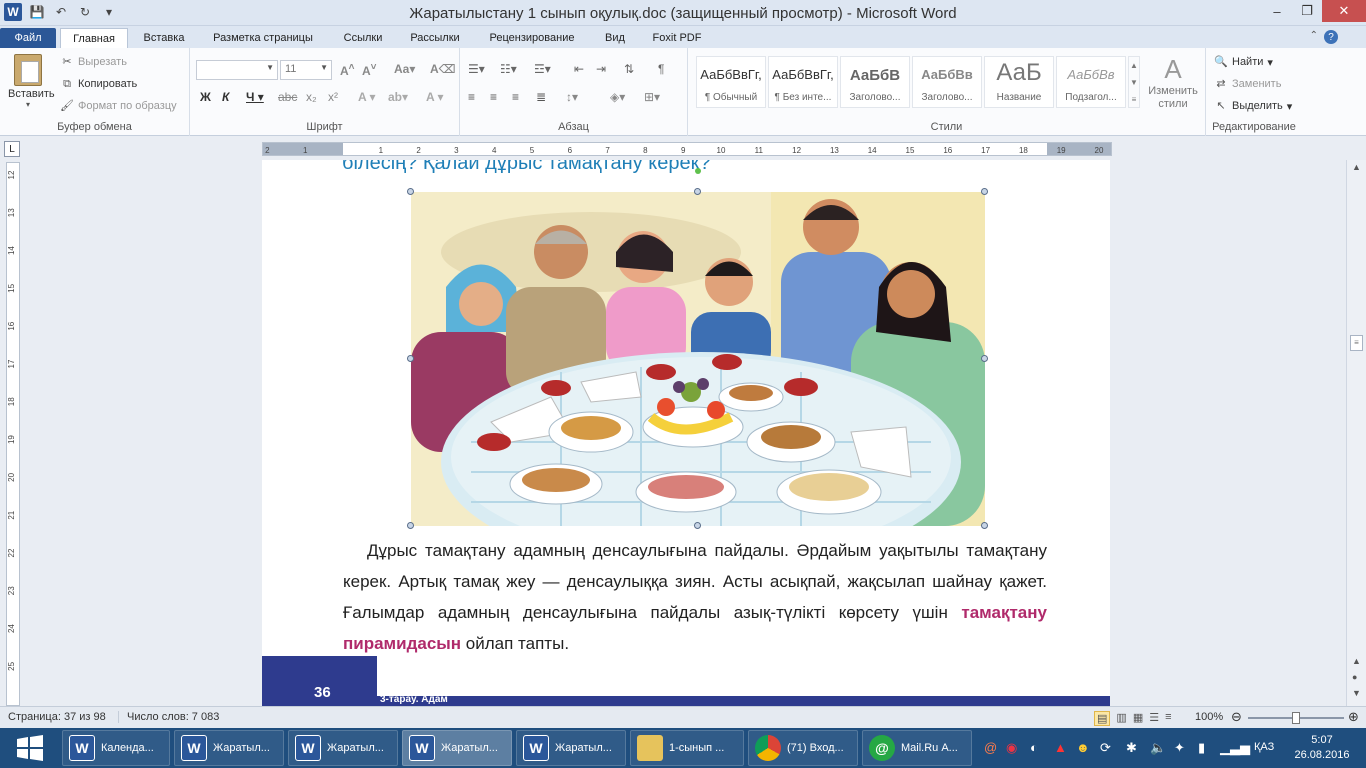 This screenshot has height=768, width=1366. I want to click on draft-icon: ≡, so click(1168, 718).